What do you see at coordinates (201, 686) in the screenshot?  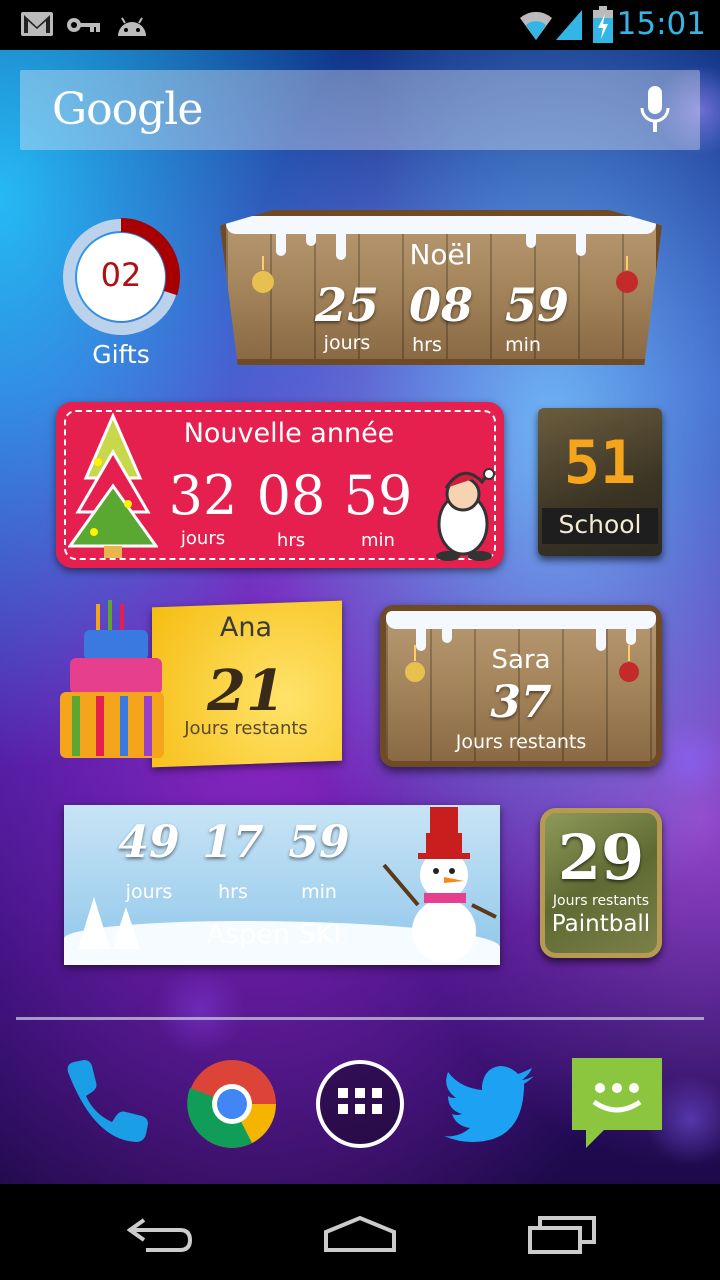 I see `ana-birthday-widget: Ana 21 Jours restants` at bounding box center [201, 686].